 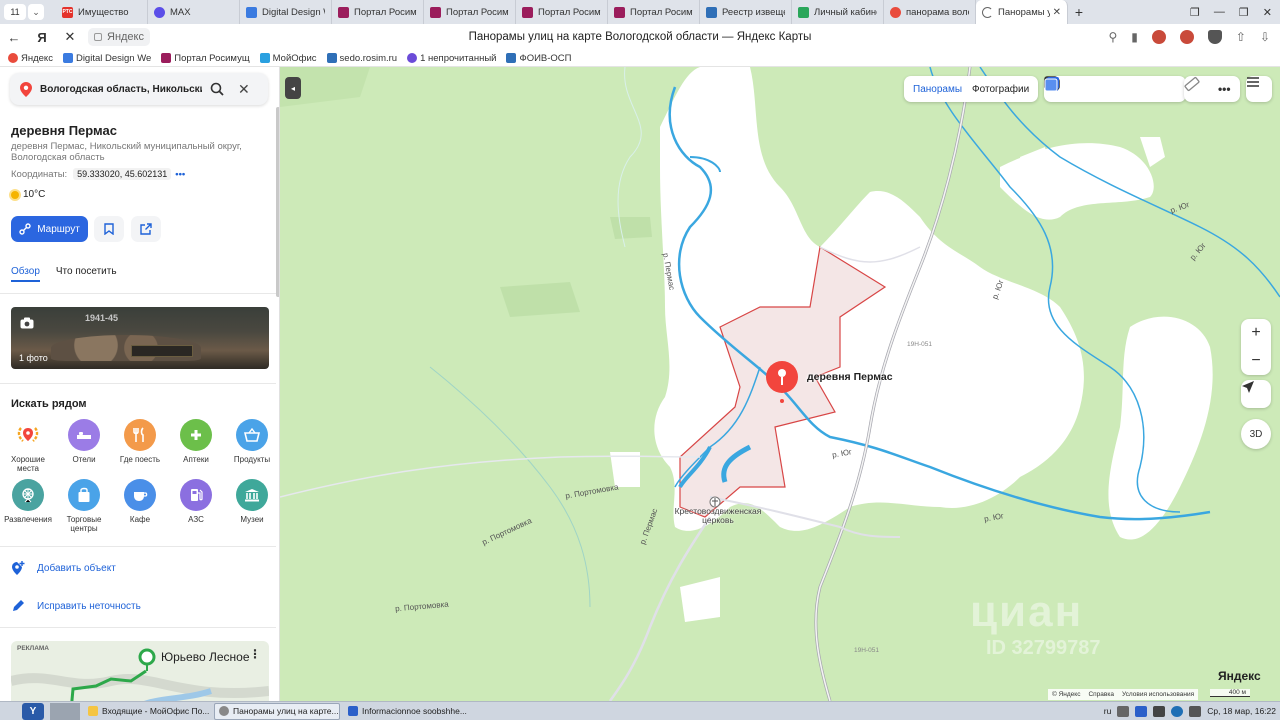 I want to click on fix-error-link: Исправить неточность, so click(x=76, y=606).